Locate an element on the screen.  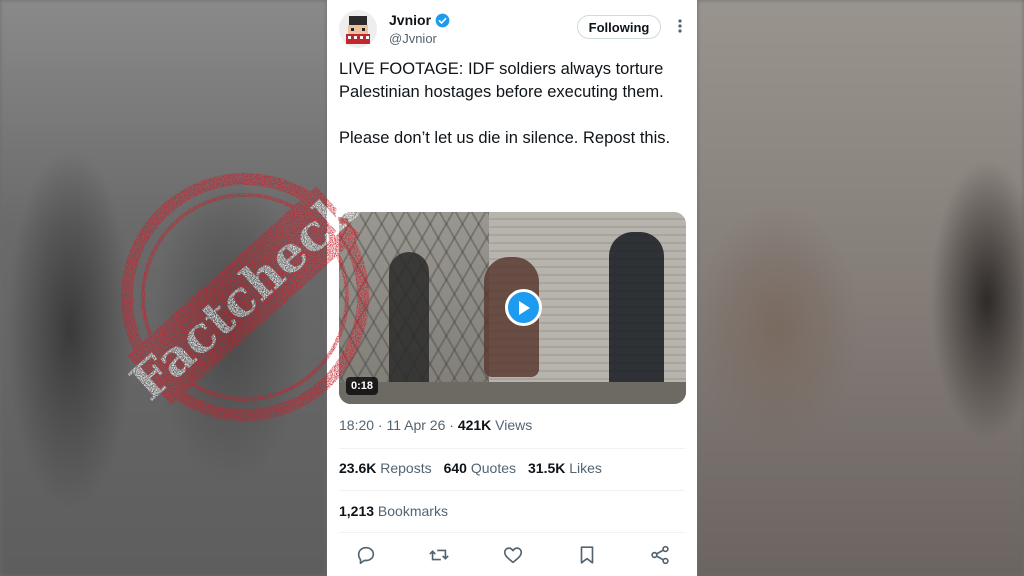
factcheck-stamp: Factcheck is located at coordinates (244, 297).